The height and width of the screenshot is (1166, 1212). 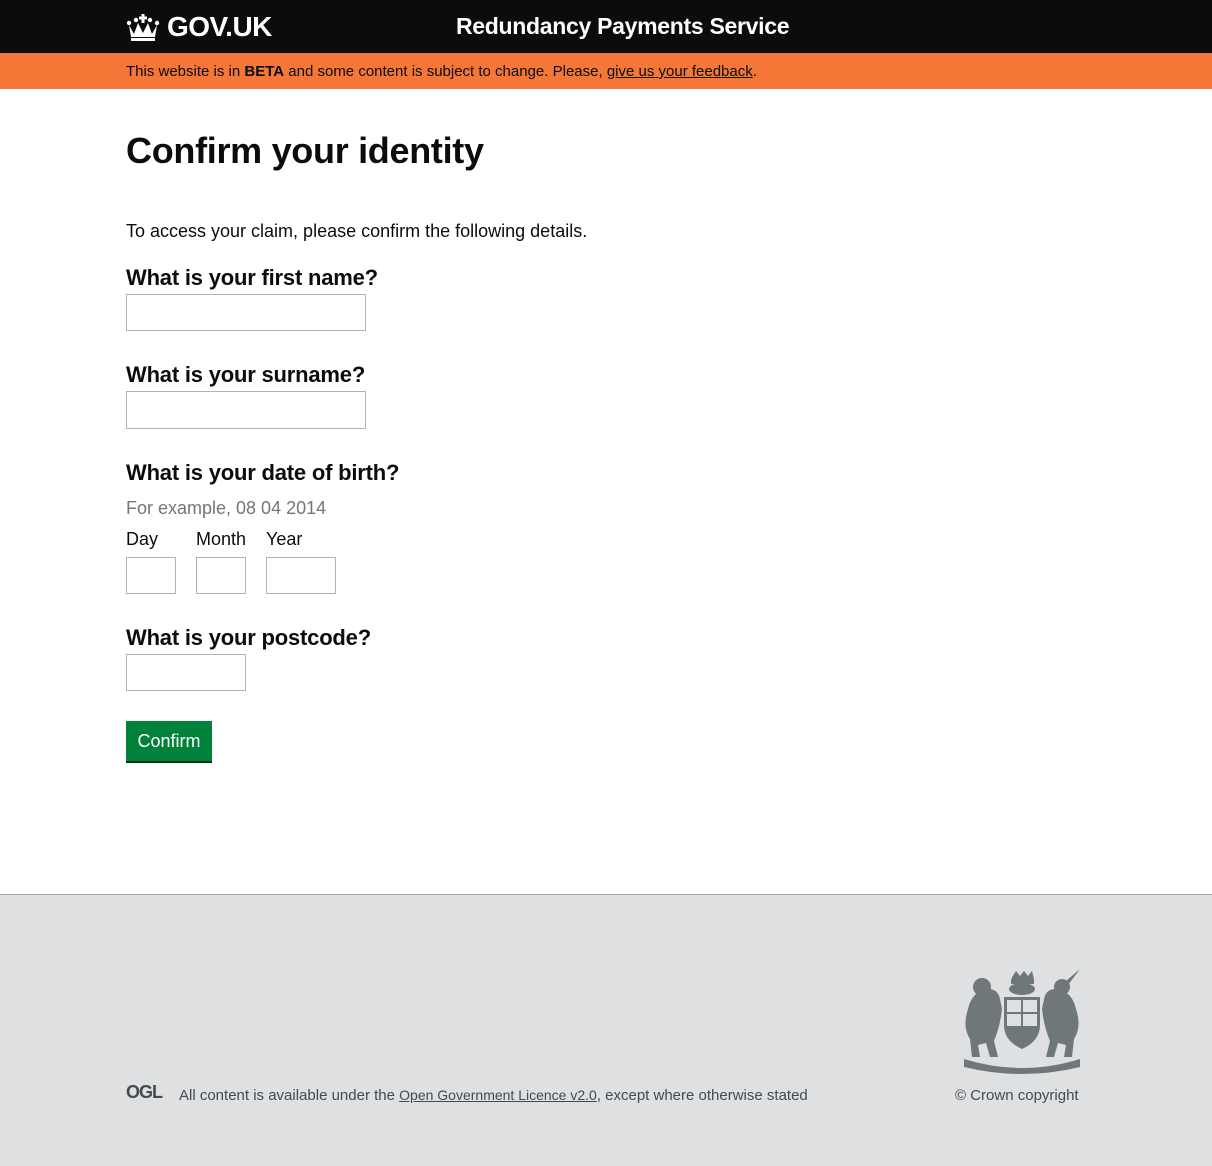 I want to click on page-title: Confirm your identity, so click(x=305, y=150).